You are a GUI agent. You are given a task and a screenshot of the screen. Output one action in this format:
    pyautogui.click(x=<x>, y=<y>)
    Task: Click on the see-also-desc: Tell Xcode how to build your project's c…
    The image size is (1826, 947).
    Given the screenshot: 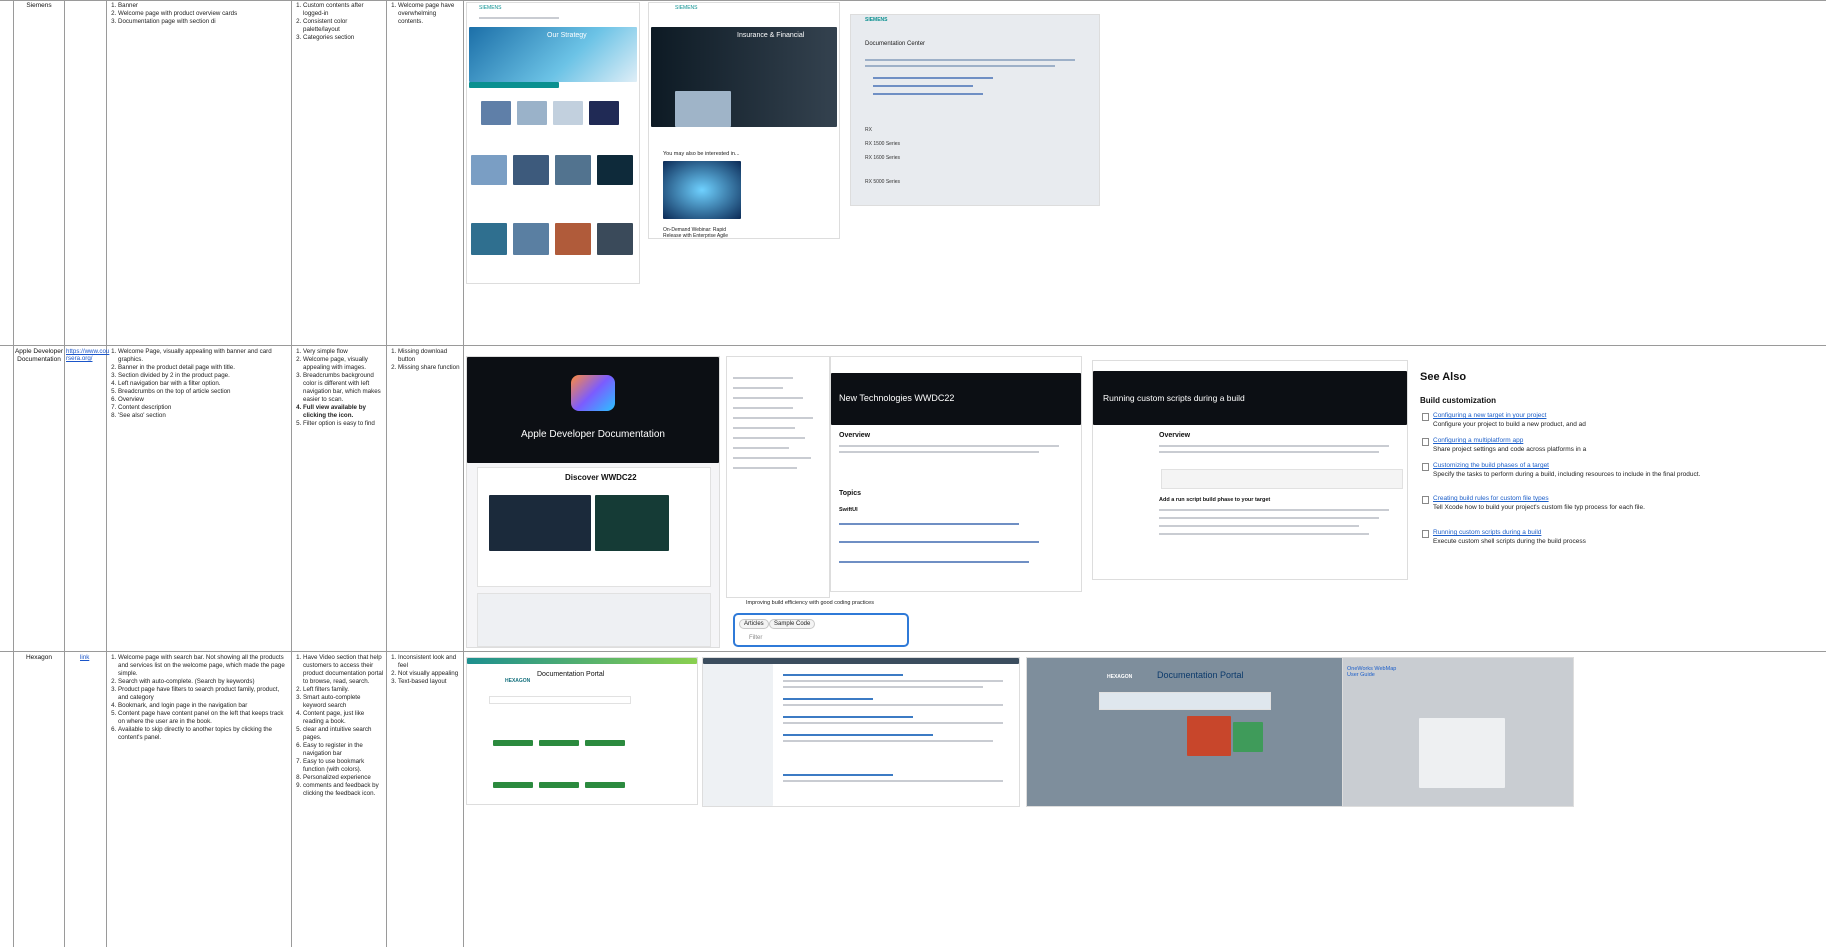 What is the action you would take?
    pyautogui.click(x=1539, y=507)
    